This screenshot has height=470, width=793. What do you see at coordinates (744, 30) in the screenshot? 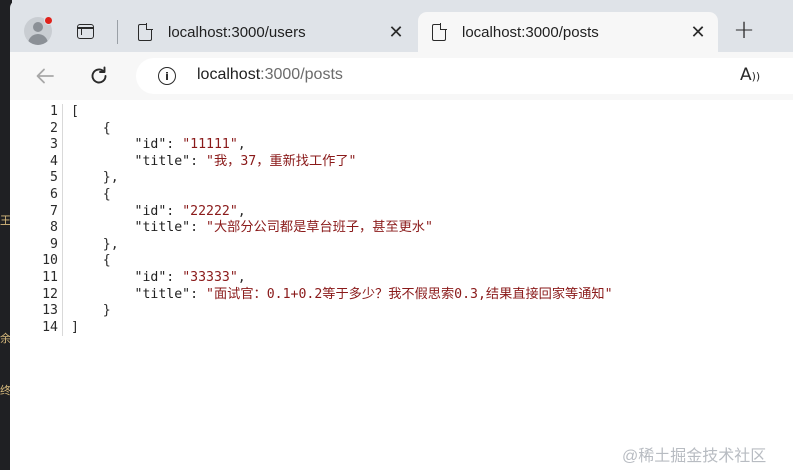
I see `new-tab-button: +` at bounding box center [744, 30].